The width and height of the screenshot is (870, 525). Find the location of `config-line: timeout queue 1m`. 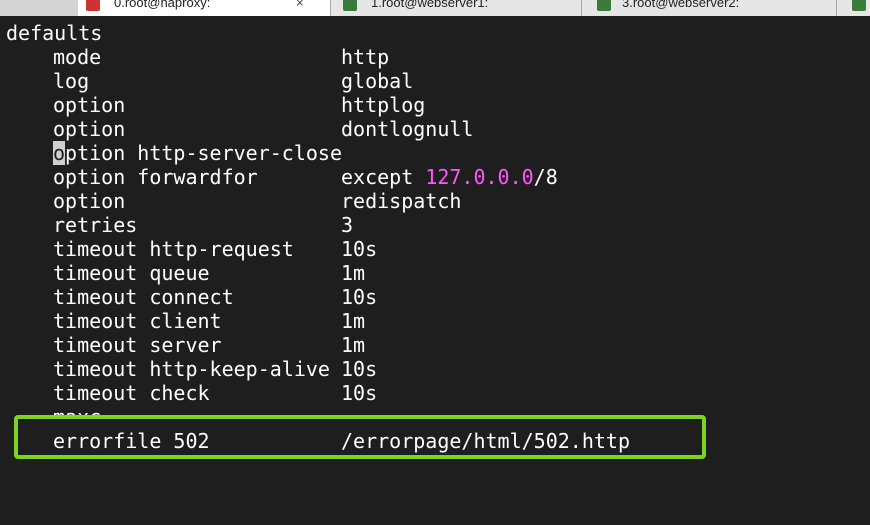

config-line: timeout queue 1m is located at coordinates (209, 273).